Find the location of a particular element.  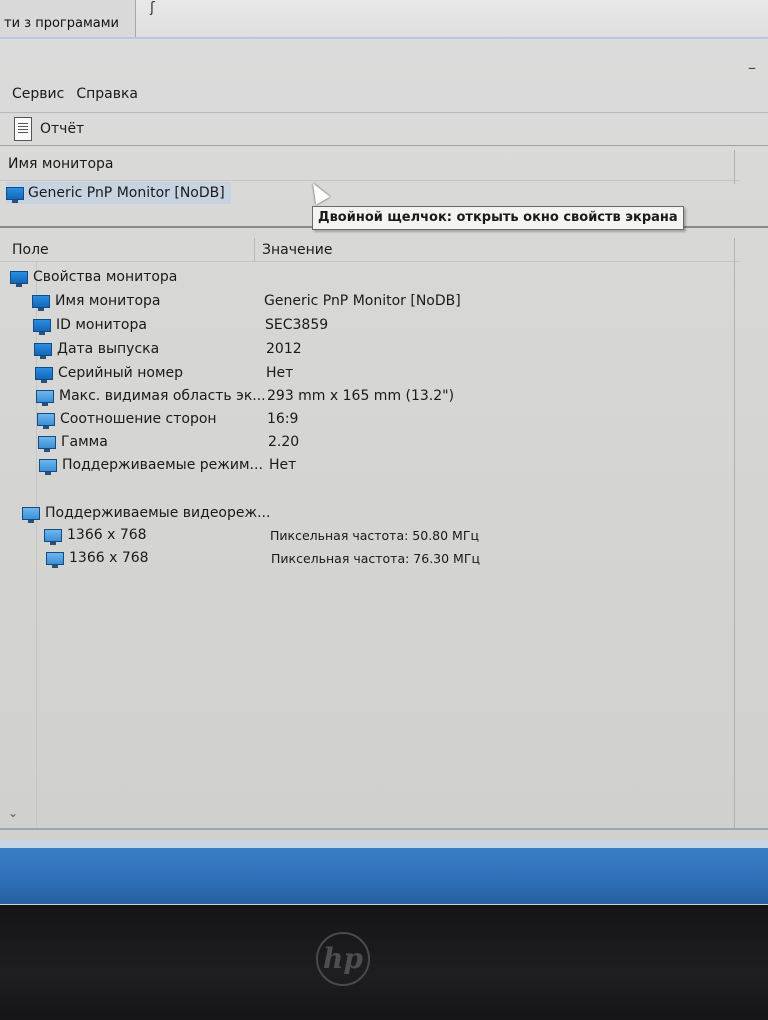

row-value: Пиксельная частота: 76.30 МГц is located at coordinates (375, 558).